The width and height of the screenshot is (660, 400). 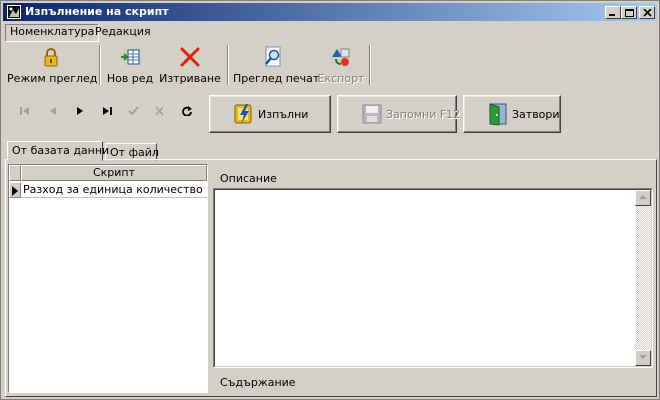 What do you see at coordinates (612, 15) in the screenshot?
I see `minimize-icon` at bounding box center [612, 15].